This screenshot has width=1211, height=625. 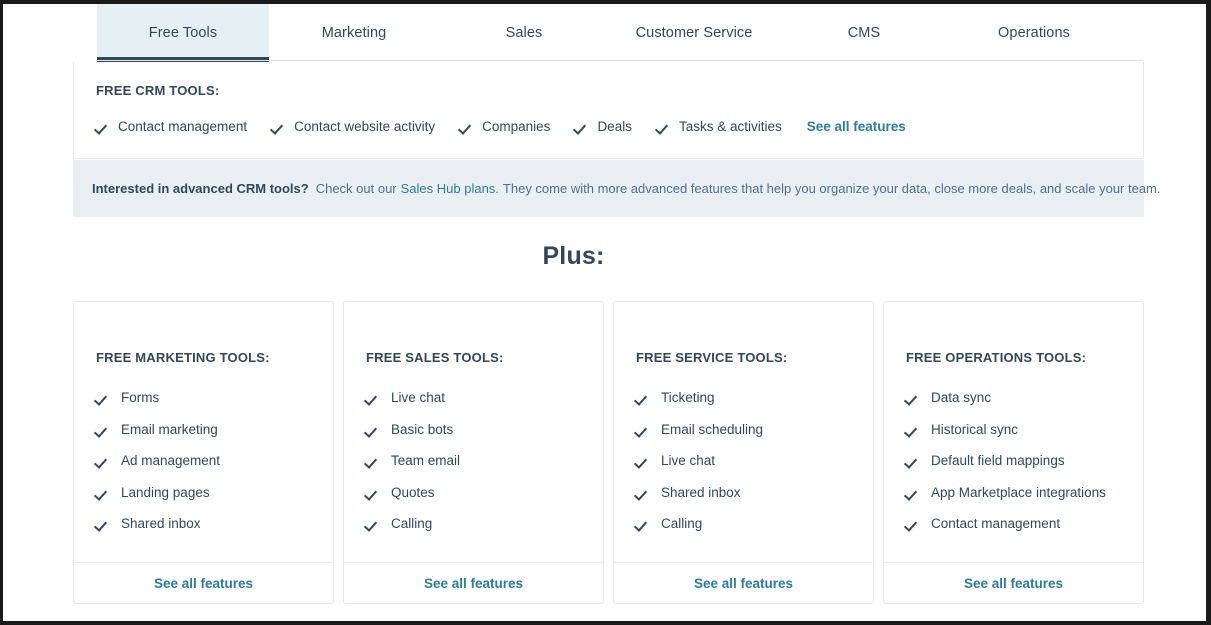 I want to click on tab-free-tools: Free Tools, so click(x=183, y=33).